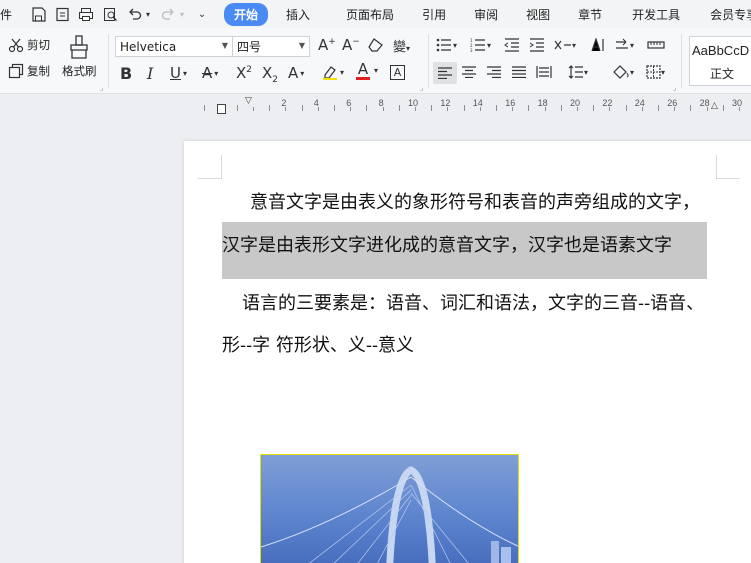 This screenshot has width=751, height=563. Describe the element at coordinates (101, 88) in the screenshot. I see `clipboard-launcher-icon: ⌟` at that location.